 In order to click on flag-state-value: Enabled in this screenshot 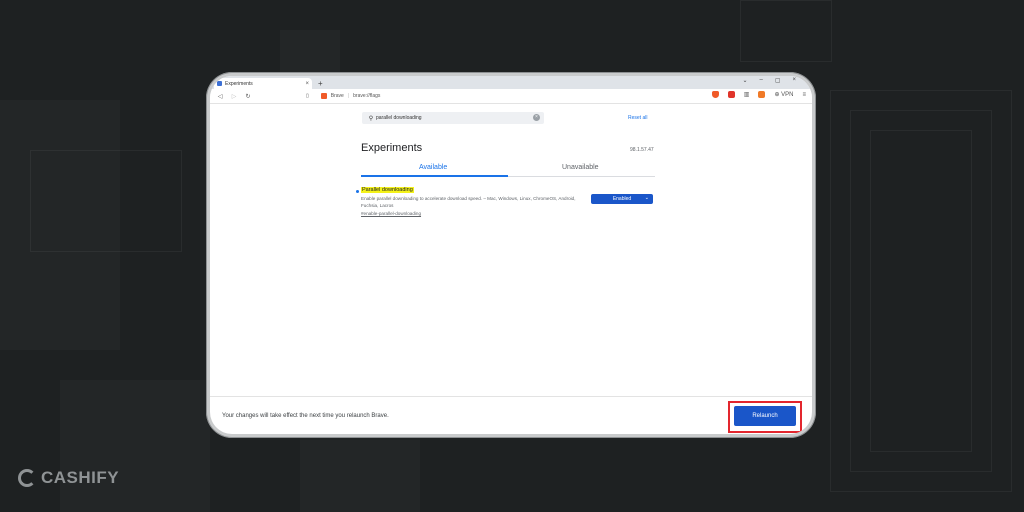, I will do `click(622, 199)`.